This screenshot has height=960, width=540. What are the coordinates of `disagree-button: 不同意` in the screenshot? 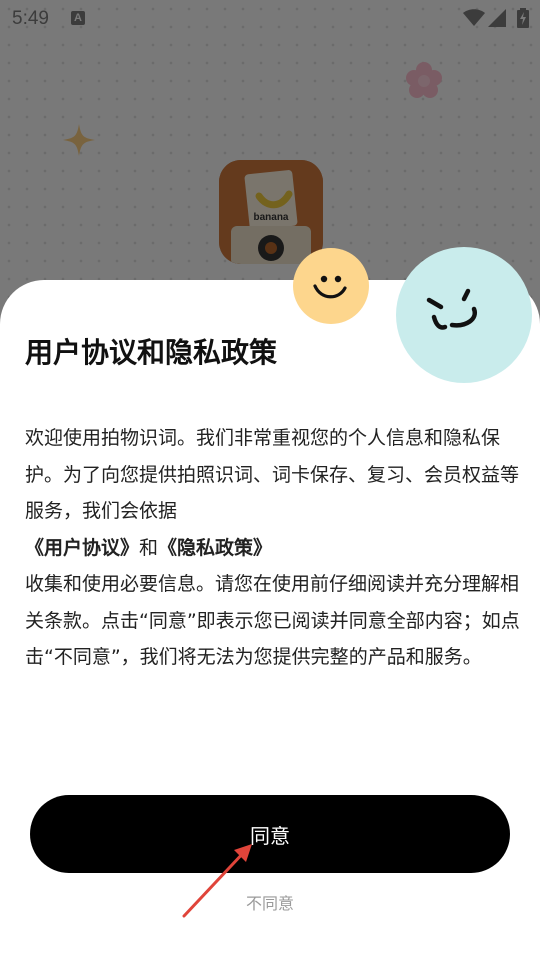 It's located at (270, 902).